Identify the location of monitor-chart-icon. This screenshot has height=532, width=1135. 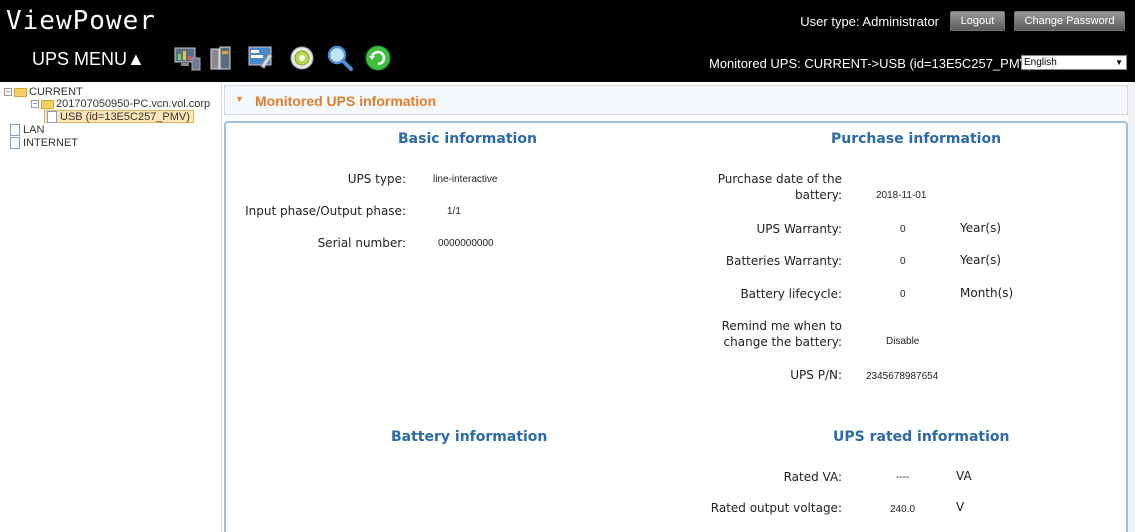
(187, 58).